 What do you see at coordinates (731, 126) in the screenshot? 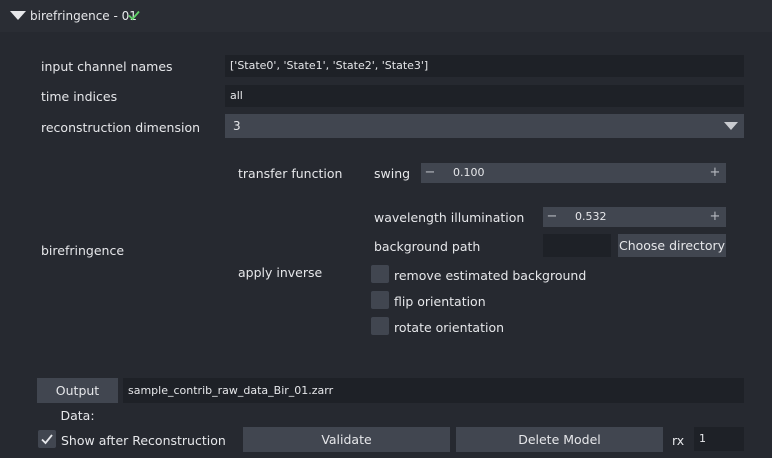
I see `chevron-down-icon` at bounding box center [731, 126].